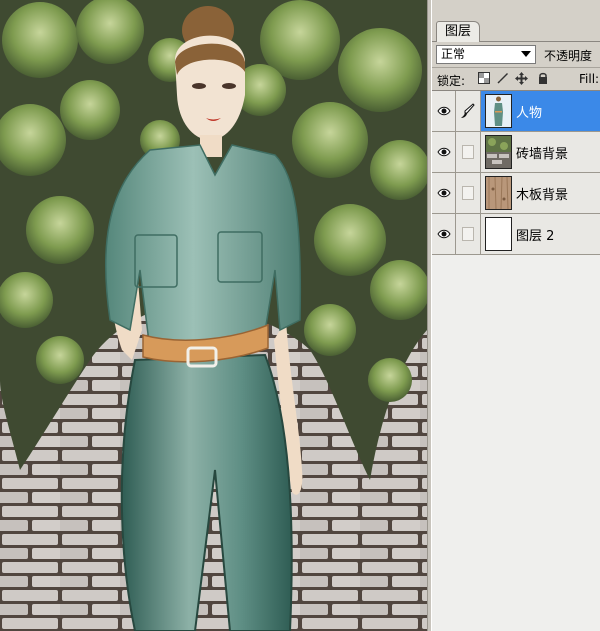  Describe the element at coordinates (483, 78) in the screenshot. I see `lock-transparent-icon` at that location.